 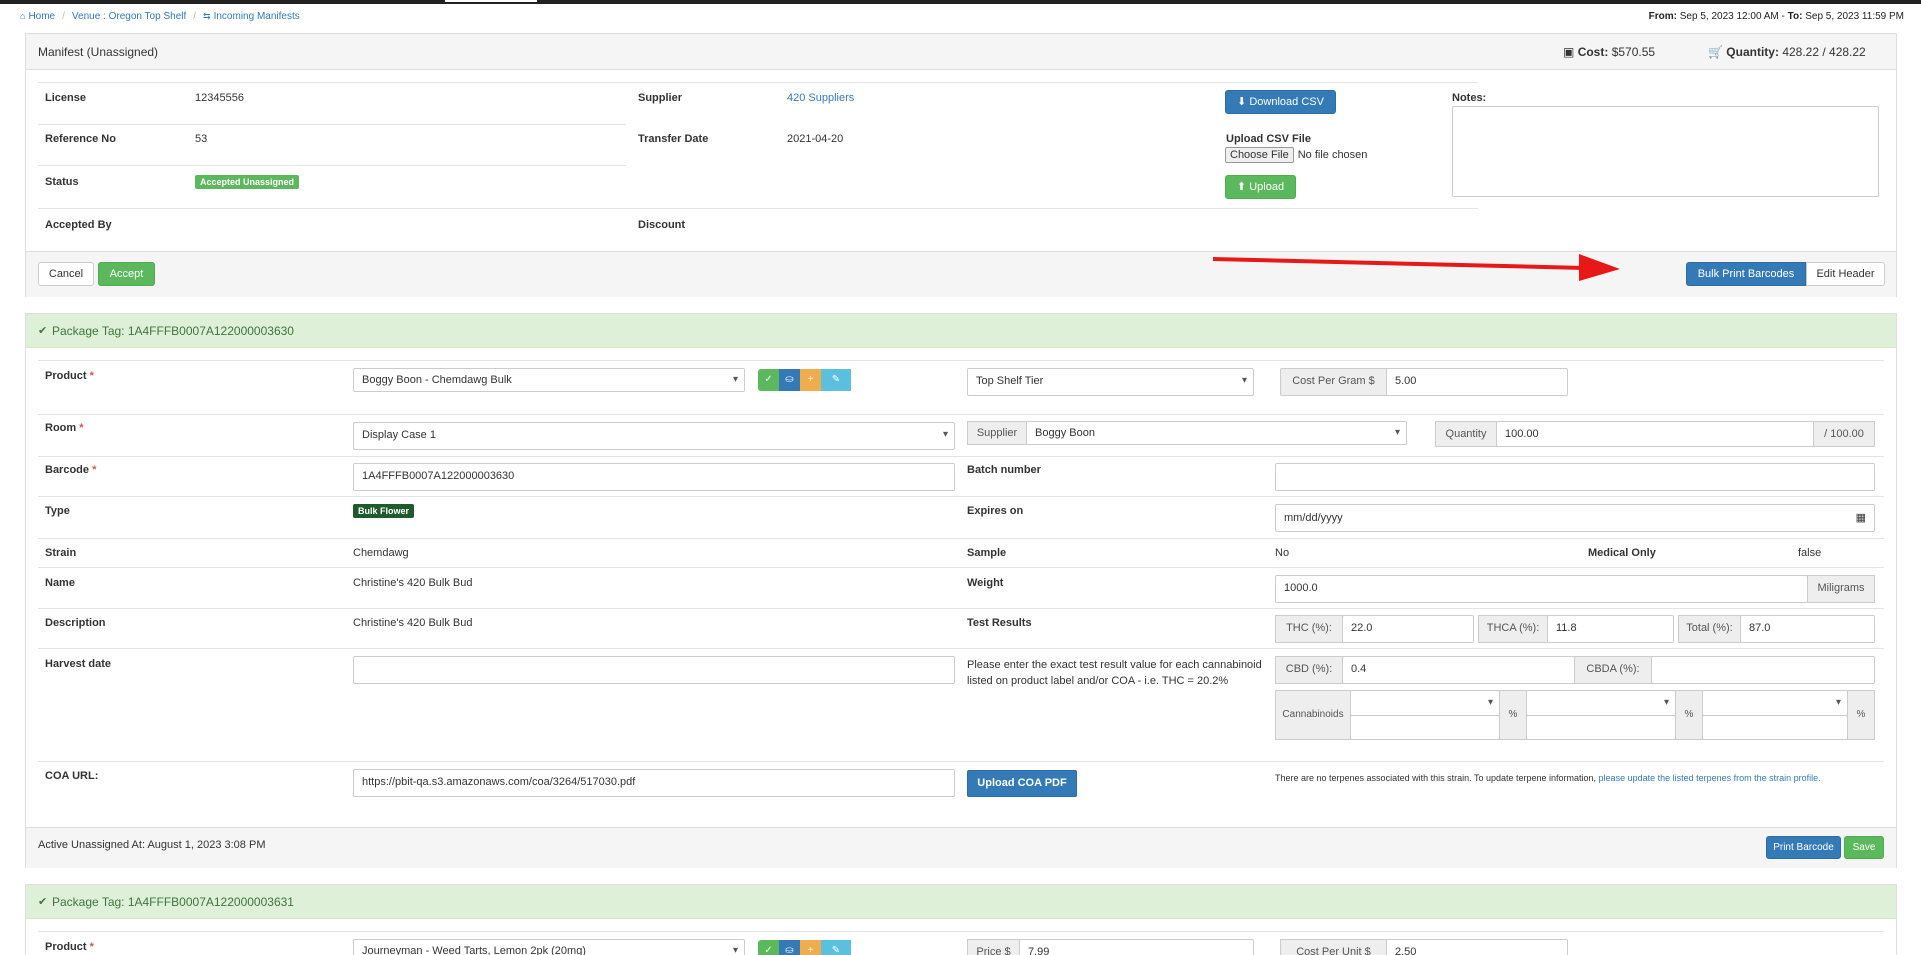 What do you see at coordinates (820, 98) in the screenshot?
I see `supplier-link: 420 Suppliers` at bounding box center [820, 98].